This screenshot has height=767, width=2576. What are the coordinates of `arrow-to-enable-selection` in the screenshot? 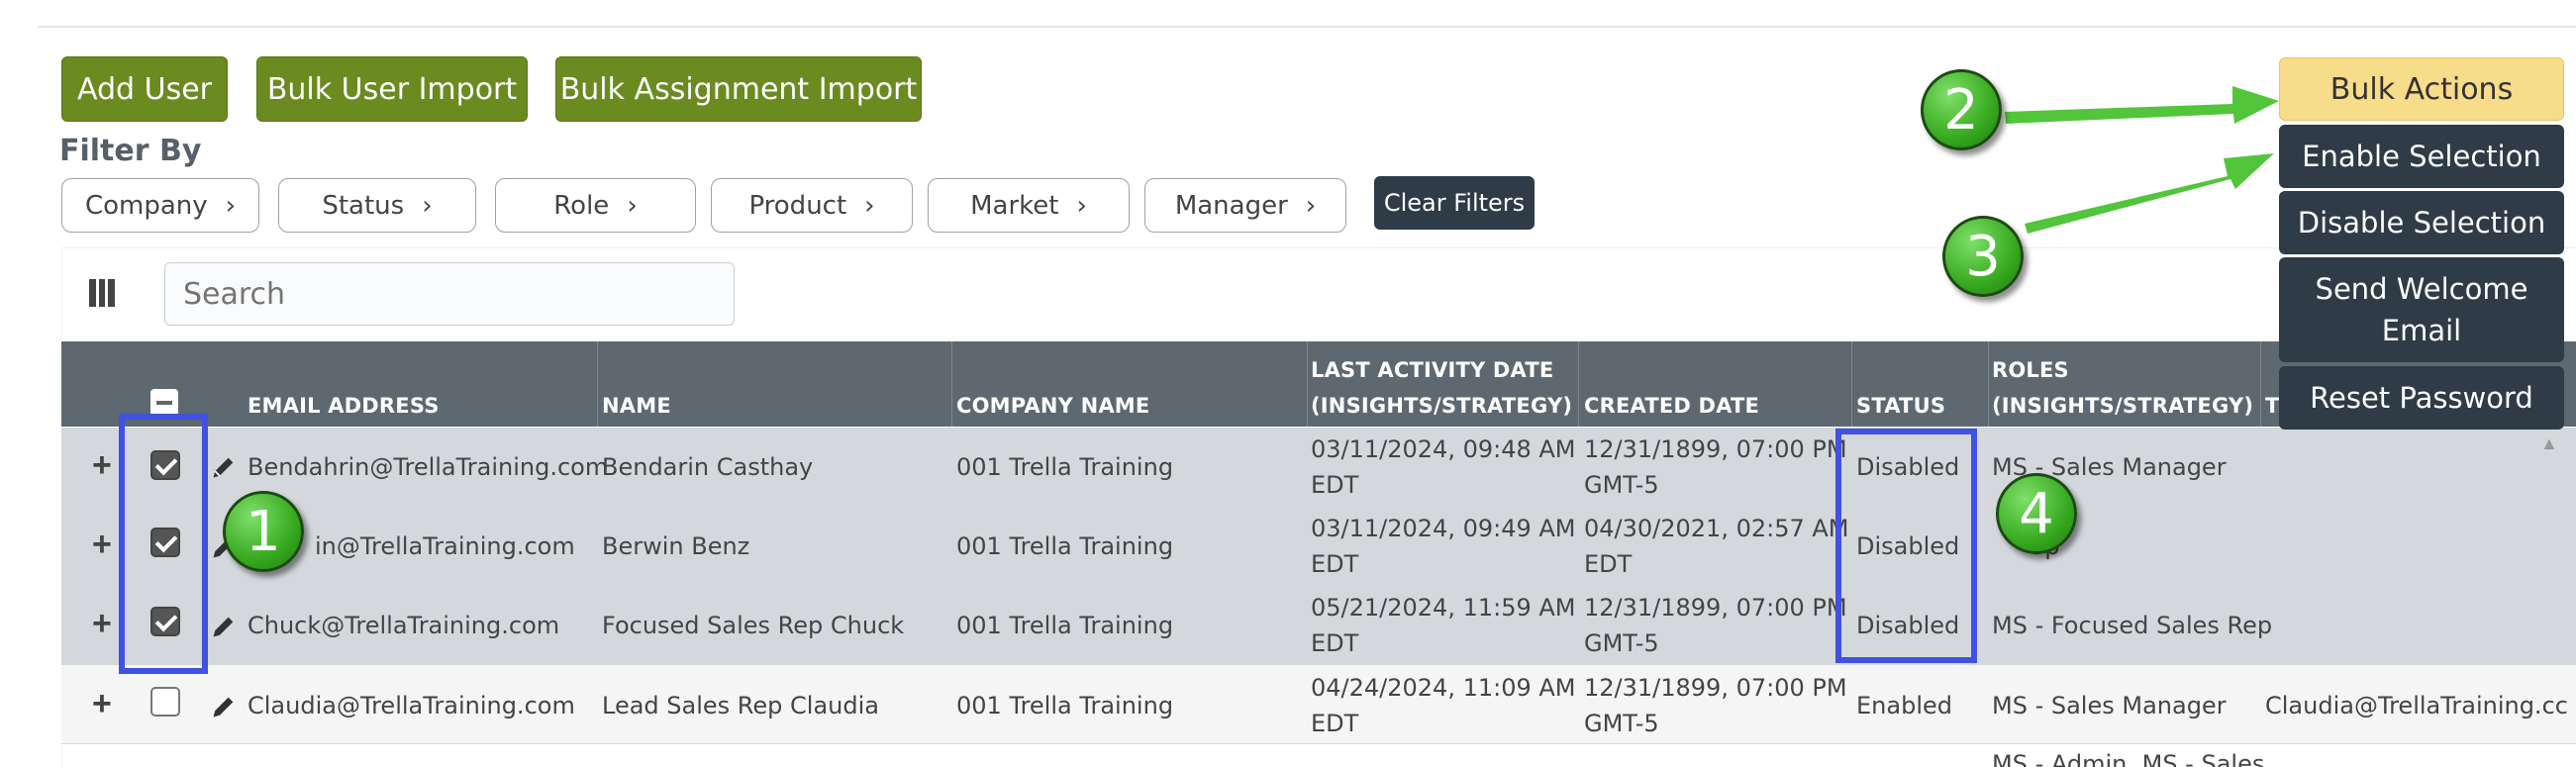 It's located at (2149, 193).